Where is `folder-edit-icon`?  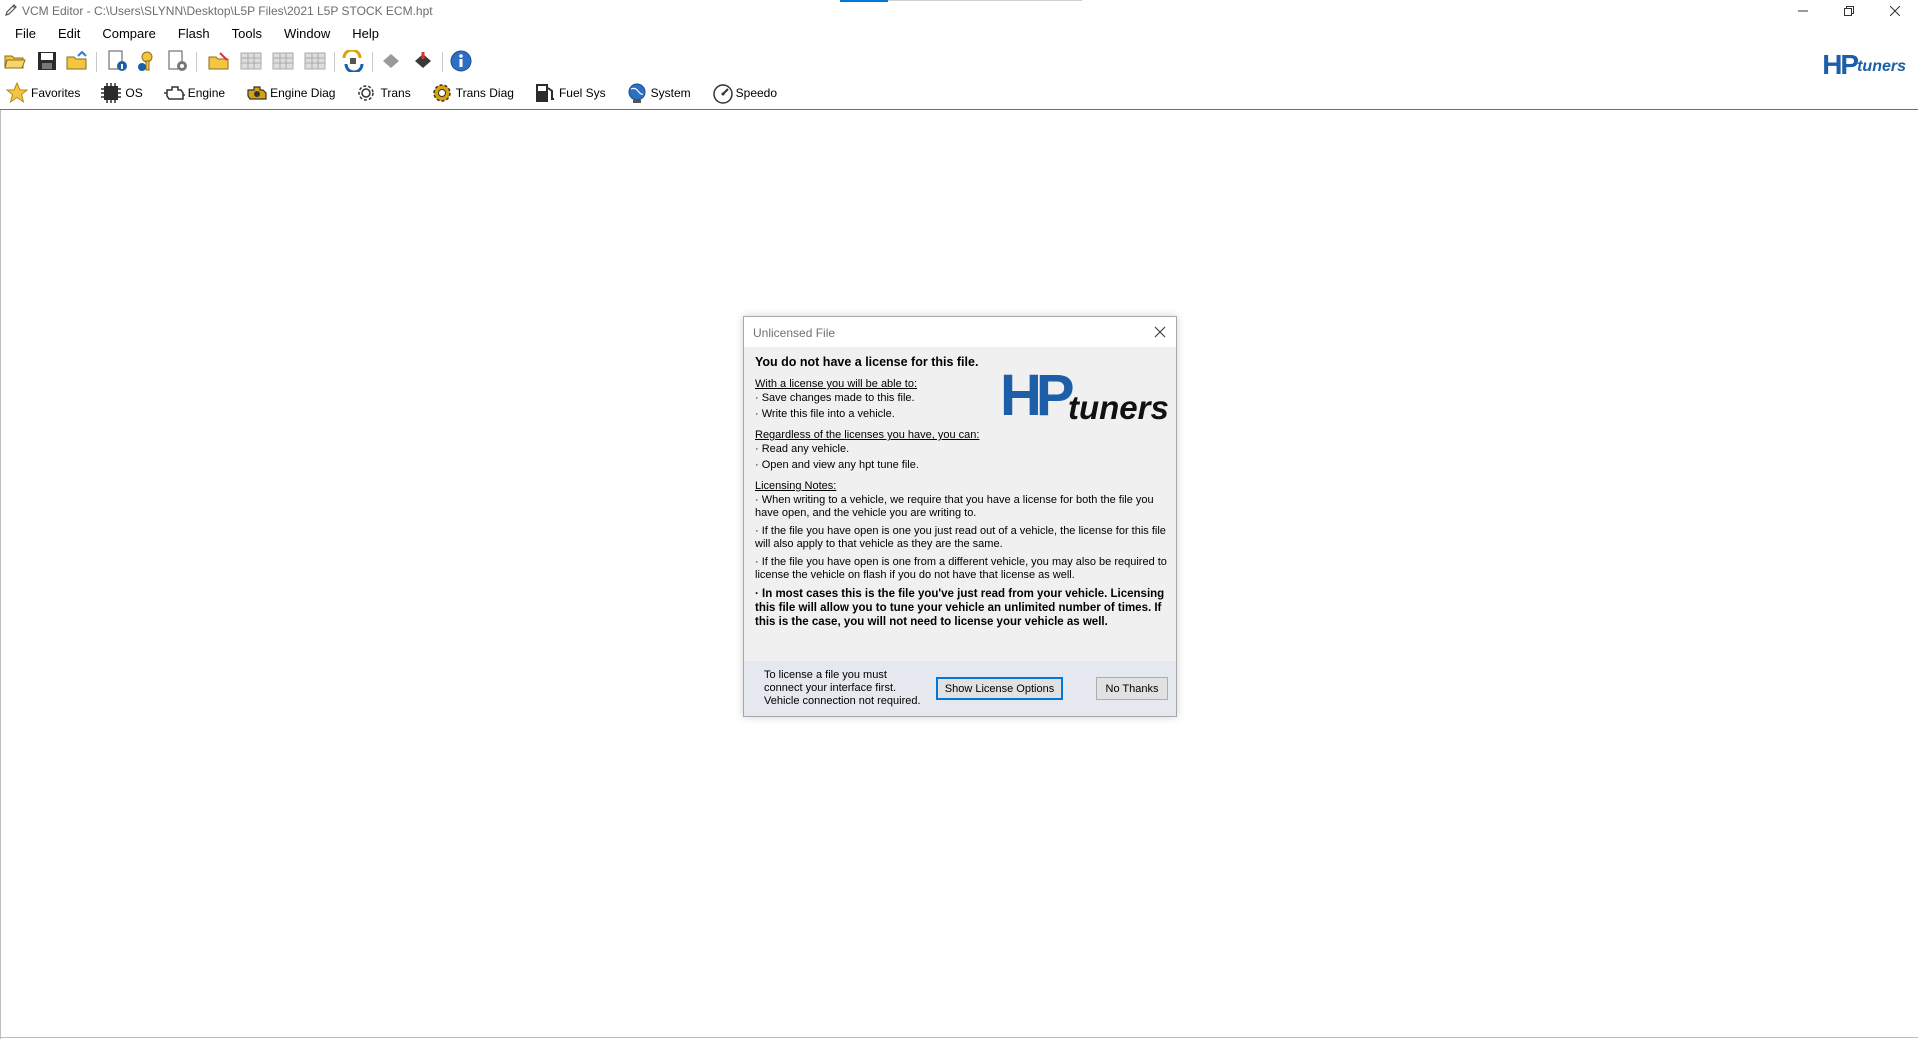 folder-edit-icon is located at coordinates (218, 61).